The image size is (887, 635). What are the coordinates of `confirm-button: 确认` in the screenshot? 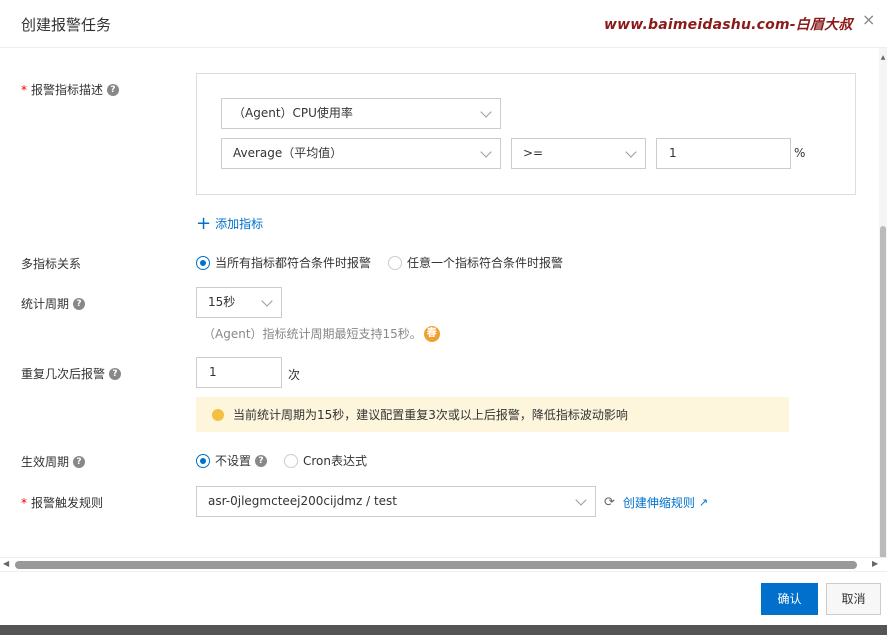 It's located at (789, 599).